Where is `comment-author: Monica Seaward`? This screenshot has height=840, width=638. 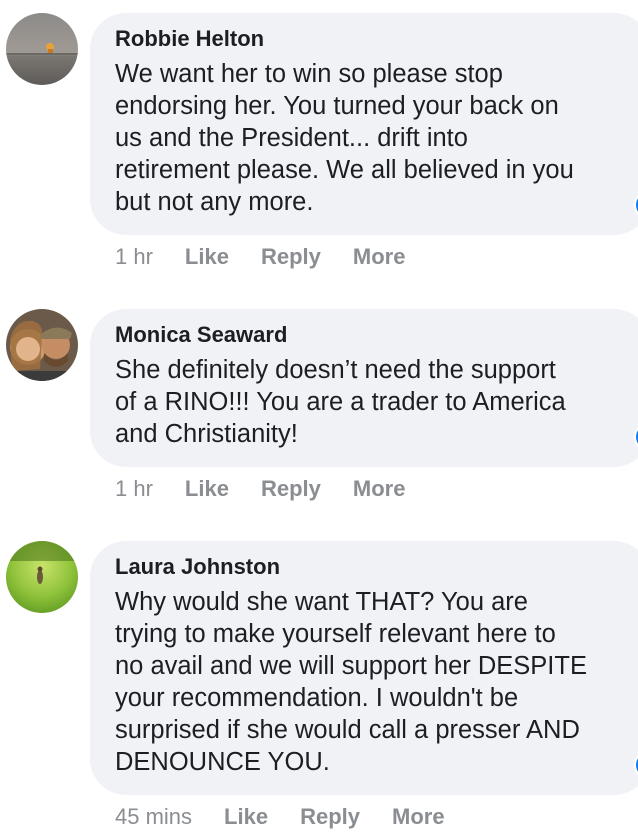 comment-author: Monica Seaward is located at coordinates (370, 335).